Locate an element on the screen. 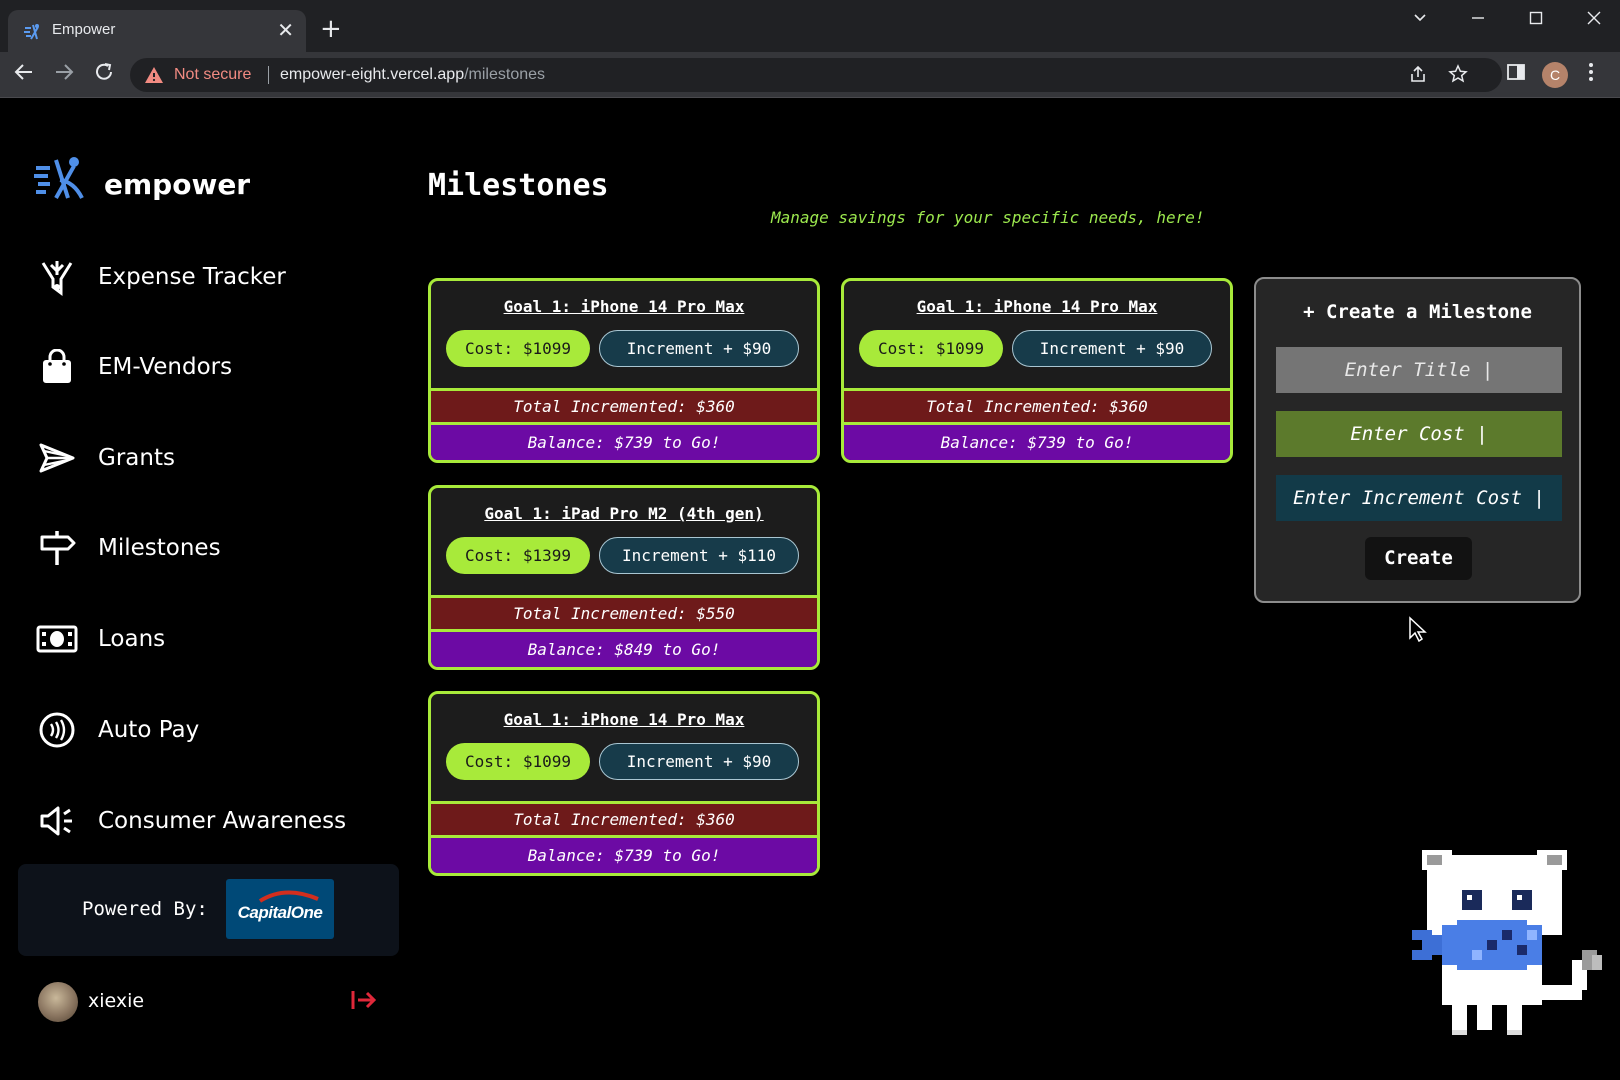  sidebar-item-label: Expense Tracker is located at coordinates (192, 277).